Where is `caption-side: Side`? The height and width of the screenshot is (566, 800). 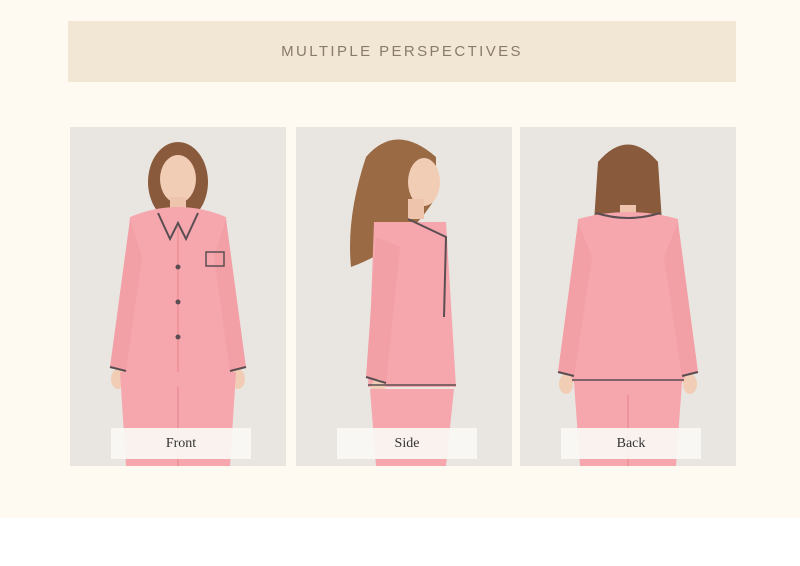
caption-side: Side is located at coordinates (407, 443).